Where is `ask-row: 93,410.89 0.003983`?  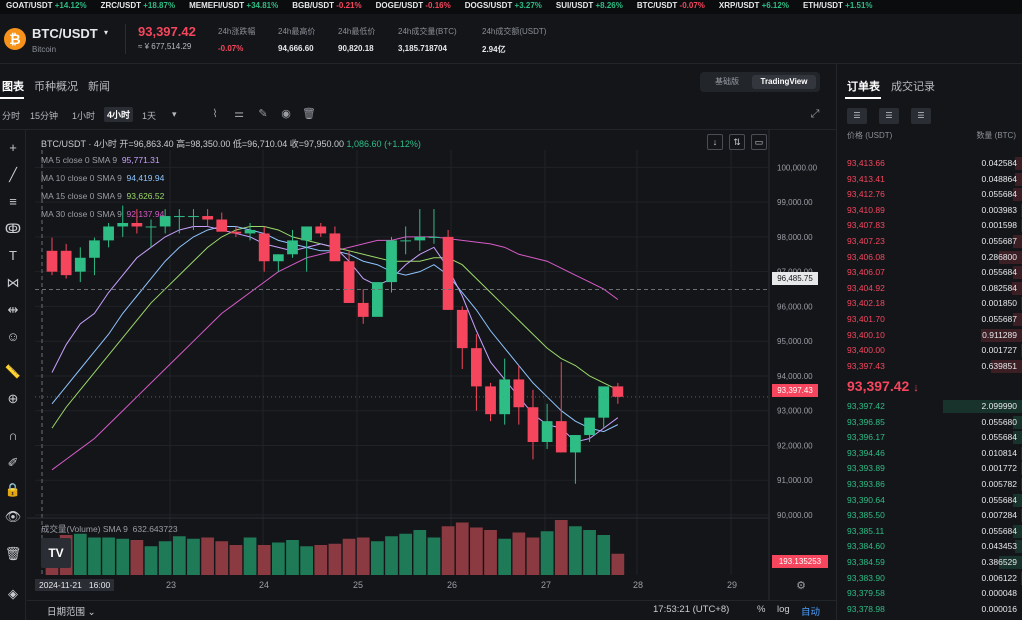 ask-row: 93,410.89 0.003983 is located at coordinates (929, 211).